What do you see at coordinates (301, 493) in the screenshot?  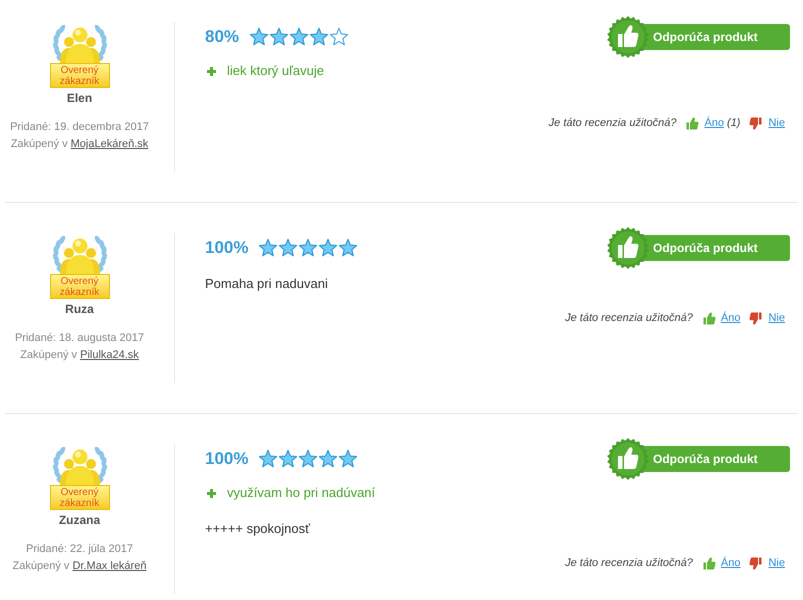 I see `pro-point: využívam ho pri nadúvaní` at bounding box center [301, 493].